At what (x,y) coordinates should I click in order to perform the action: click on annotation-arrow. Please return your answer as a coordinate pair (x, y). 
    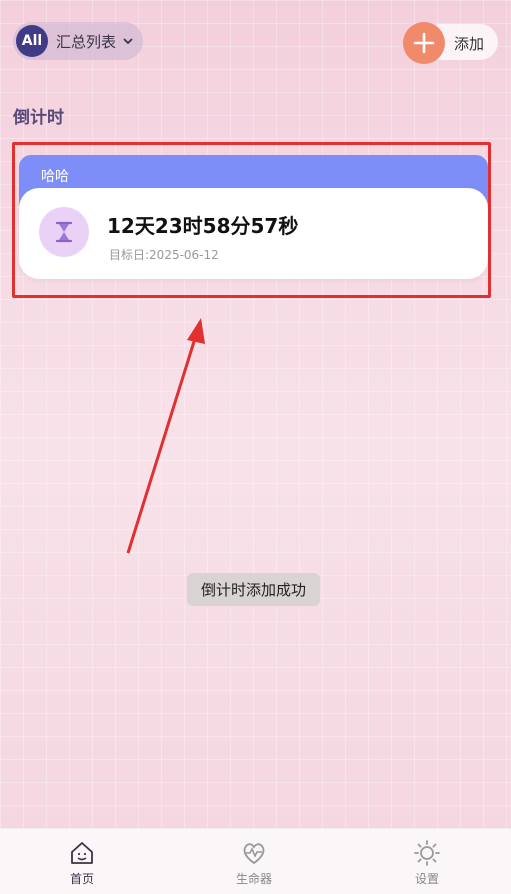
    Looking at the image, I should click on (165, 436).